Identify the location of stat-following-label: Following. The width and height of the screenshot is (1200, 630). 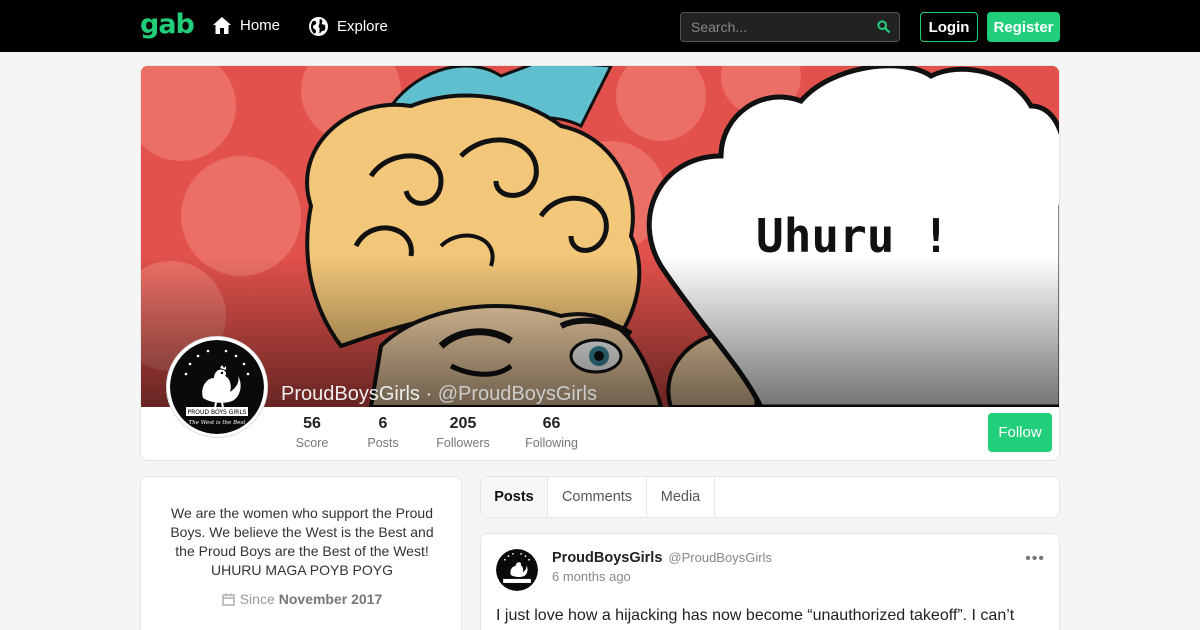
(551, 443).